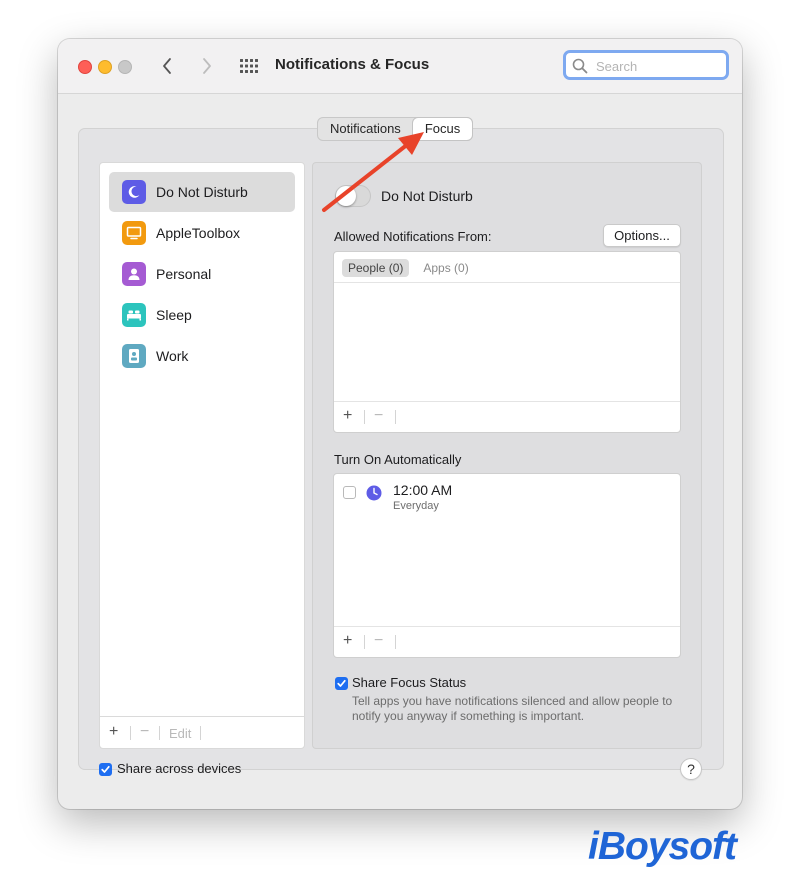  I want to click on show-all-button, so click(249, 66).